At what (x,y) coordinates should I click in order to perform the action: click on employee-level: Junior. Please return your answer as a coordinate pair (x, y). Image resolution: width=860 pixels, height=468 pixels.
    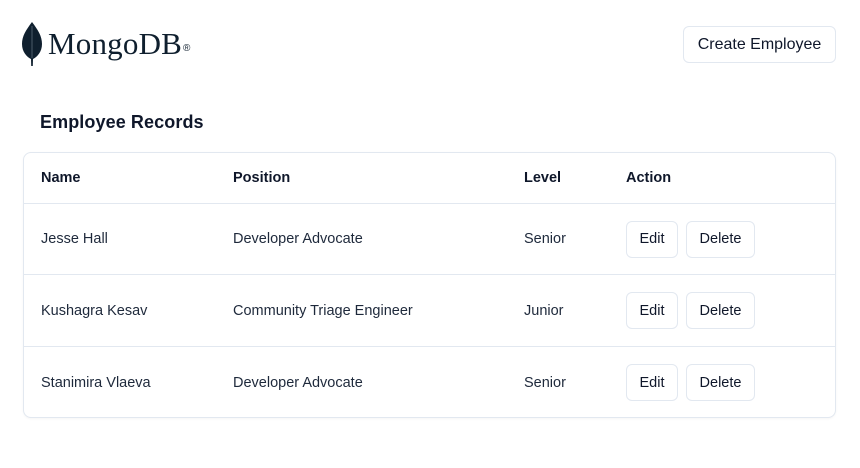
    Looking at the image, I should click on (544, 310).